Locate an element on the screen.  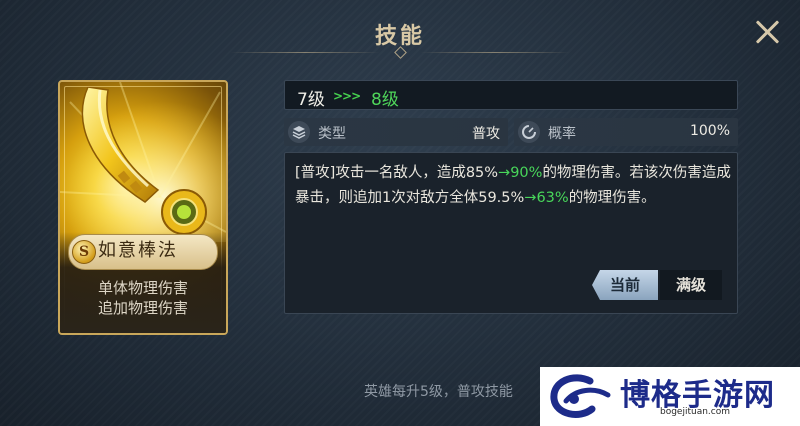
next-level: 8级 is located at coordinates (385, 100).